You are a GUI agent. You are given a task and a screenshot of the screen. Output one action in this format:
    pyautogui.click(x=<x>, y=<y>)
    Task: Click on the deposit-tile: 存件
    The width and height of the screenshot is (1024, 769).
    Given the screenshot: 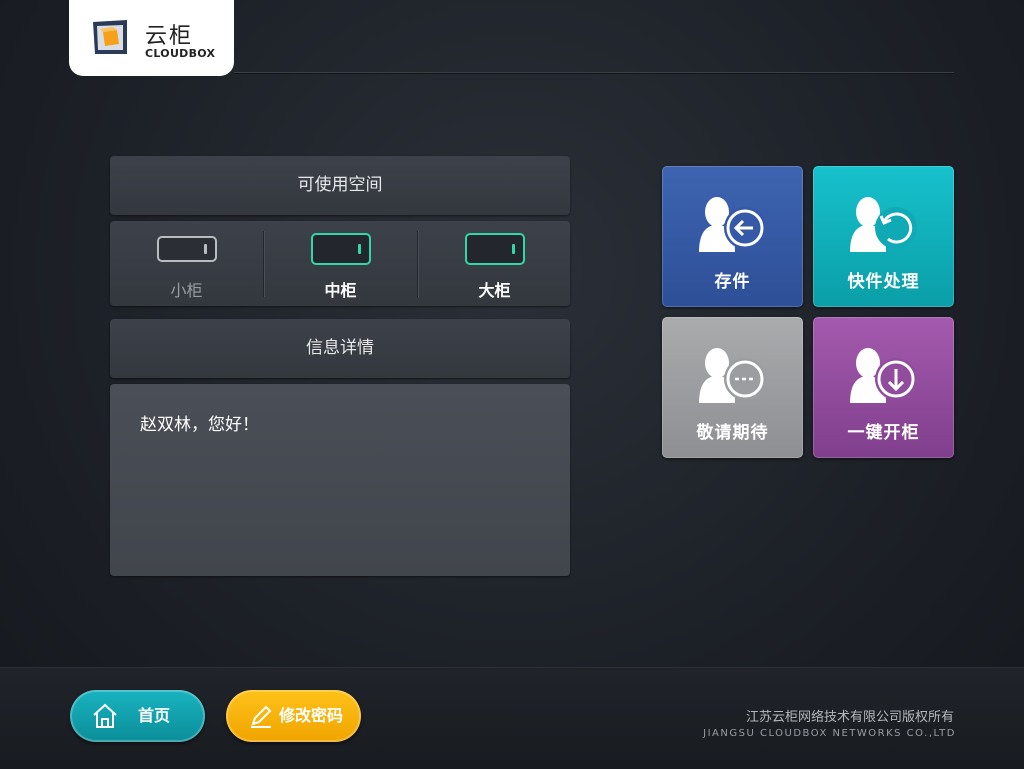 What is the action you would take?
    pyautogui.click(x=732, y=236)
    